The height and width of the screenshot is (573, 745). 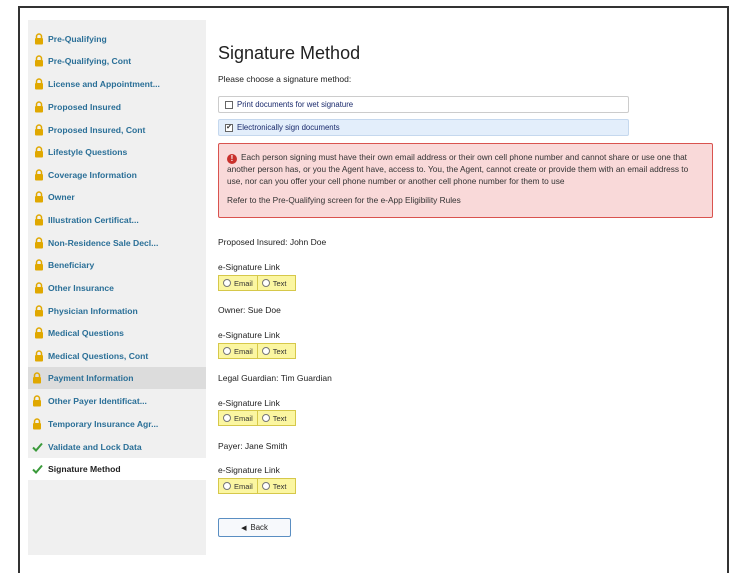 I want to click on sidebar-item-owner: Owner, so click(x=117, y=197).